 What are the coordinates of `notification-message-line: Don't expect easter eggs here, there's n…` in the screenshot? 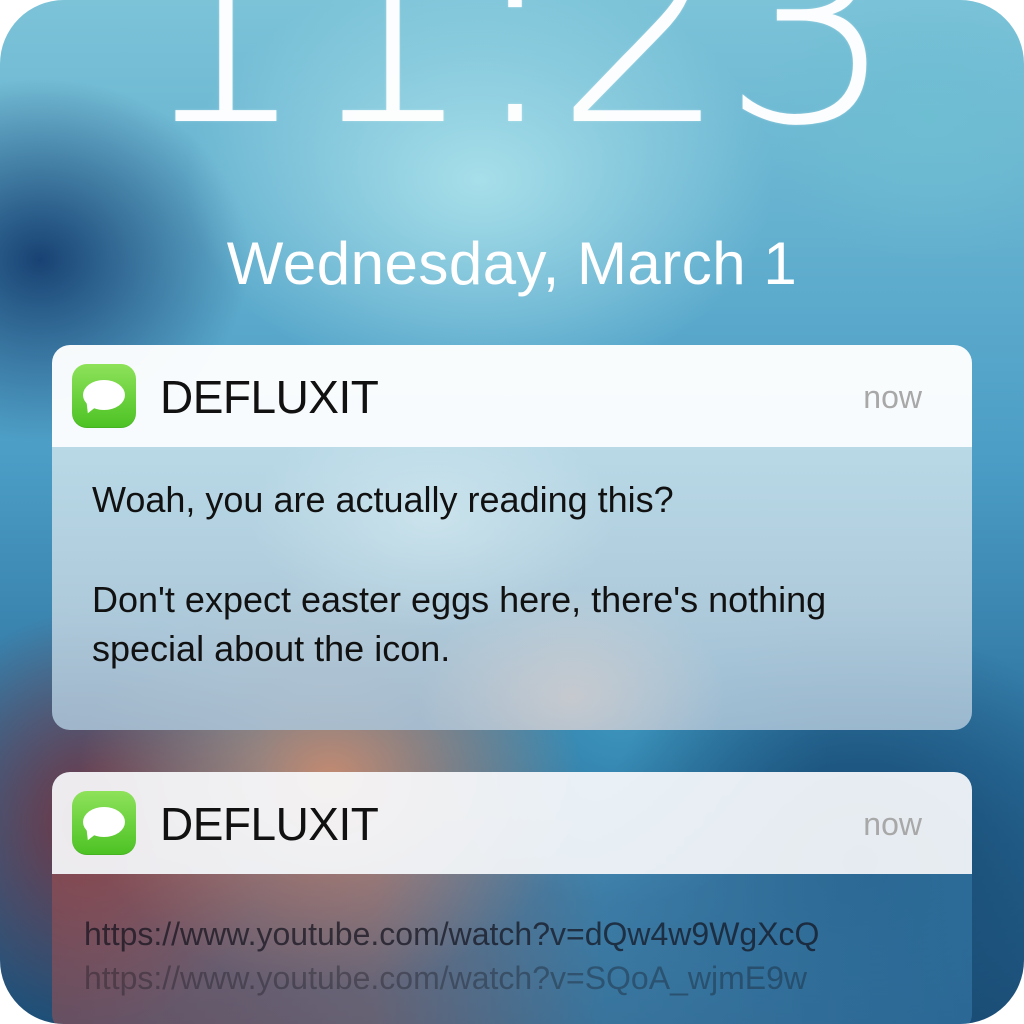 It's located at (459, 599).